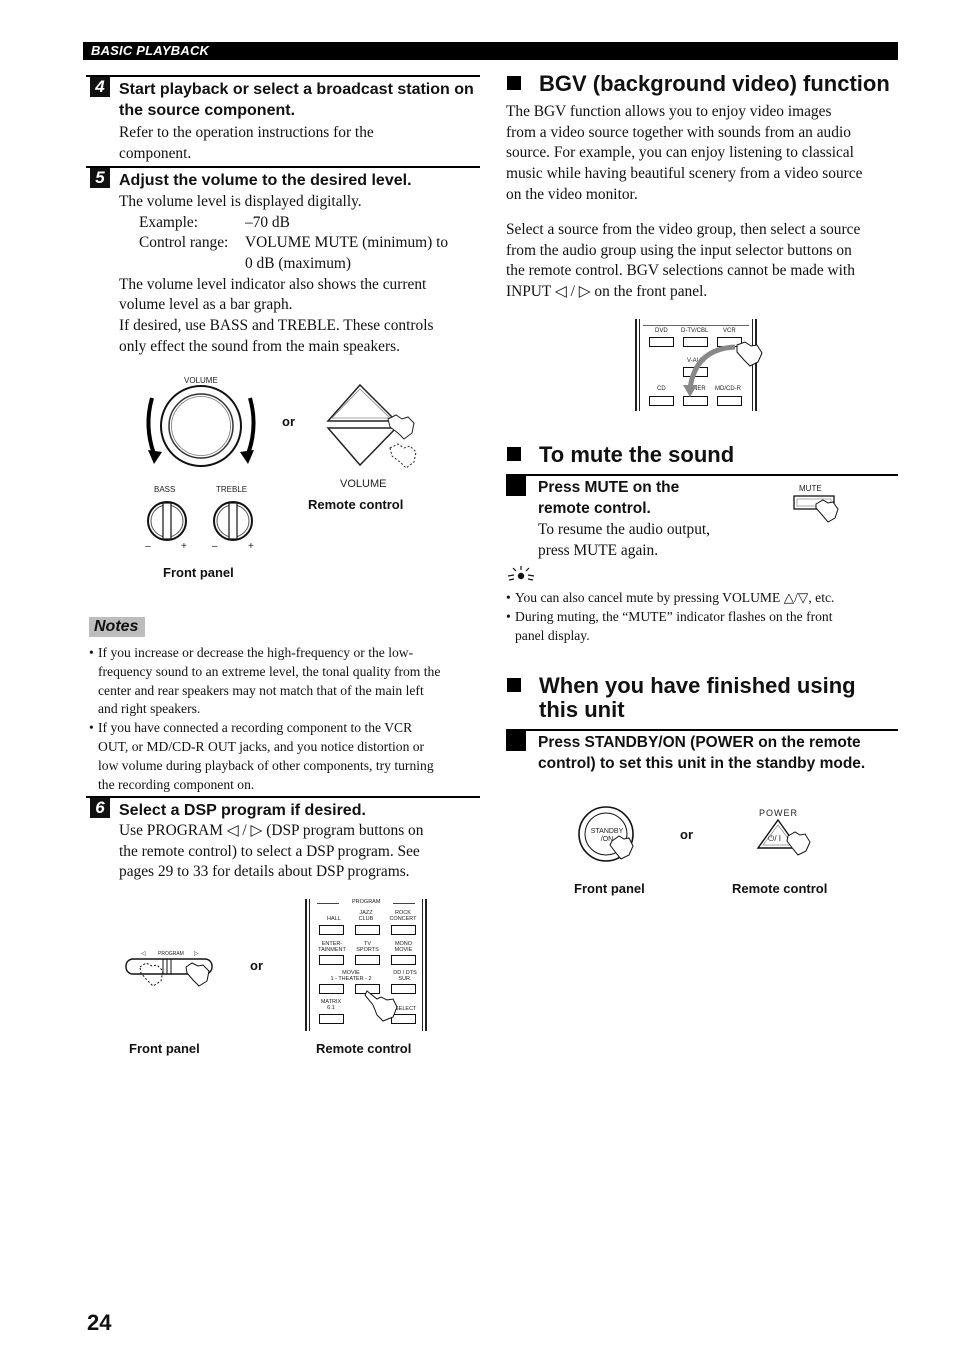  What do you see at coordinates (168, 222) in the screenshot?
I see `example-label: Example:` at bounding box center [168, 222].